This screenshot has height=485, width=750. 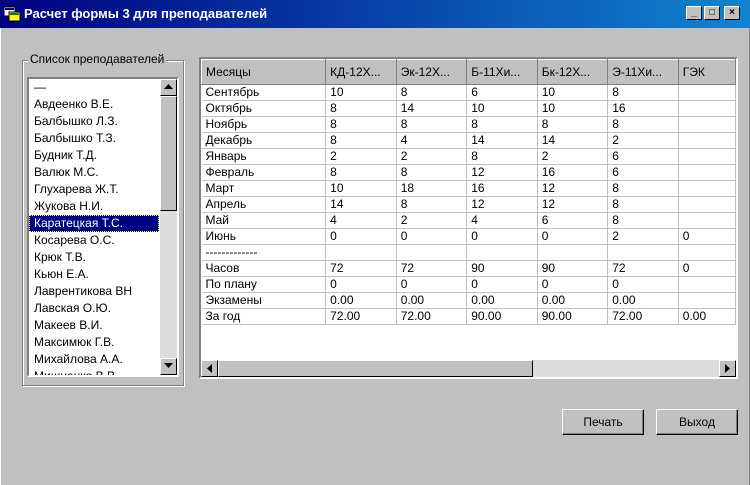 What do you see at coordinates (502, 204) in the screenshot?
I see `table-cell: 12` at bounding box center [502, 204].